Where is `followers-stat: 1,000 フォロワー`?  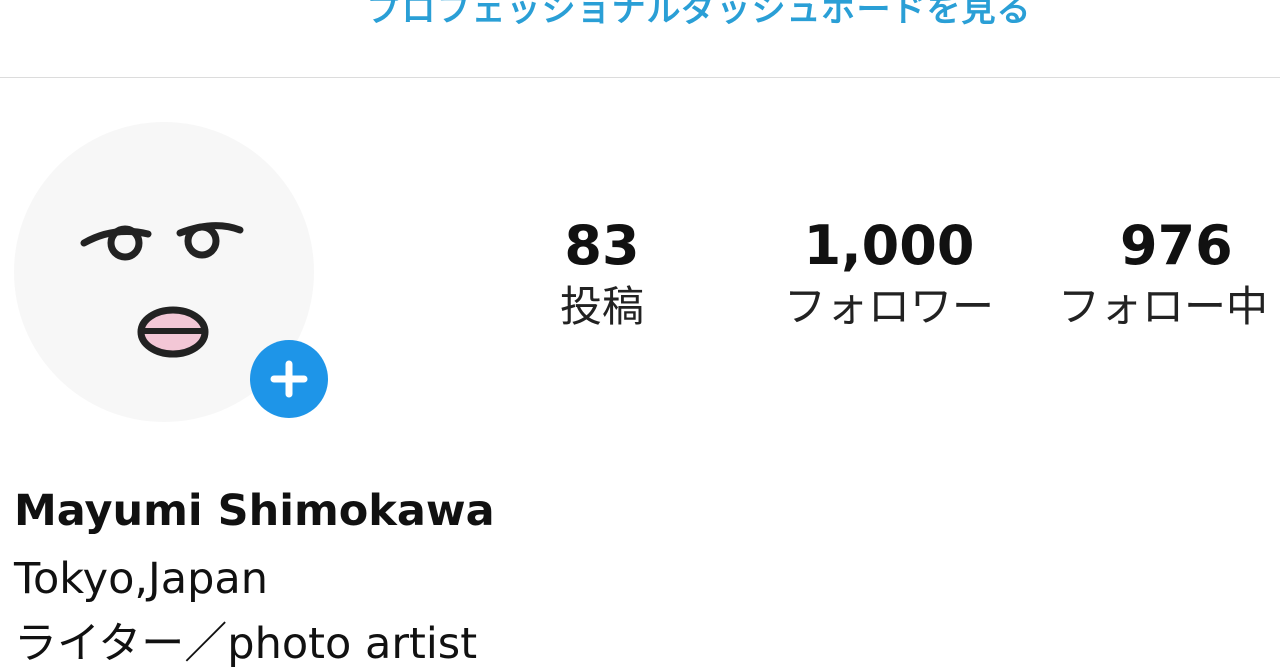 followers-stat: 1,000 フォロワー is located at coordinates (889, 274).